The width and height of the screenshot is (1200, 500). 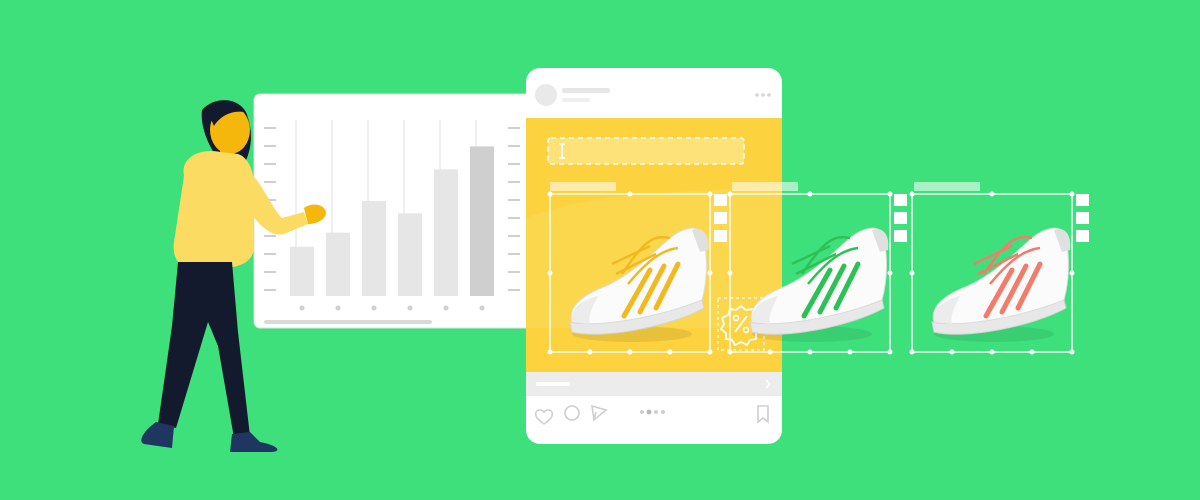 I want to click on avatar, so click(x=546, y=95).